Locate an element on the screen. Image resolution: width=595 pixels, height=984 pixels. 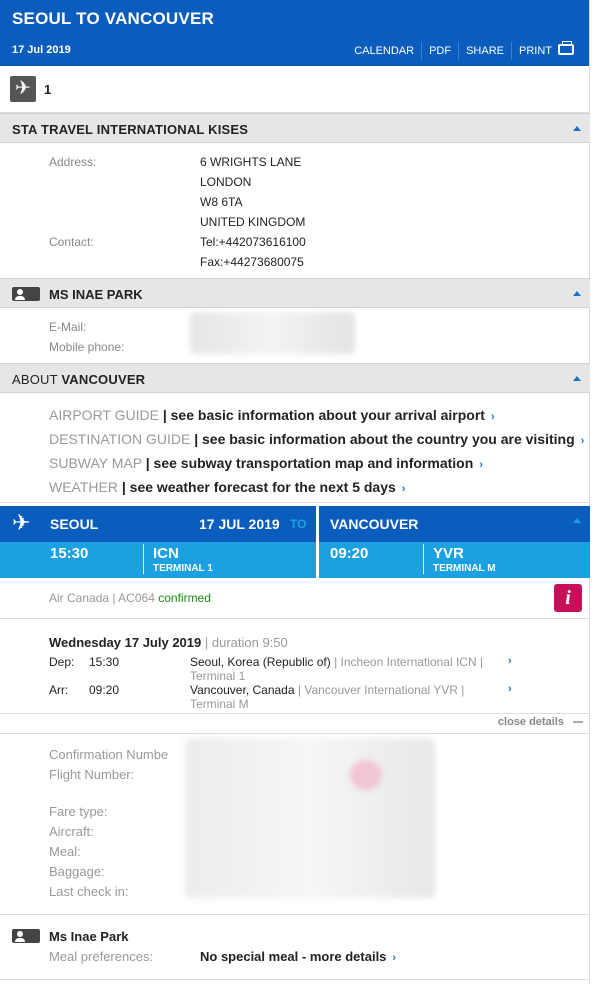
dep-time: 15:30 is located at coordinates (104, 662).